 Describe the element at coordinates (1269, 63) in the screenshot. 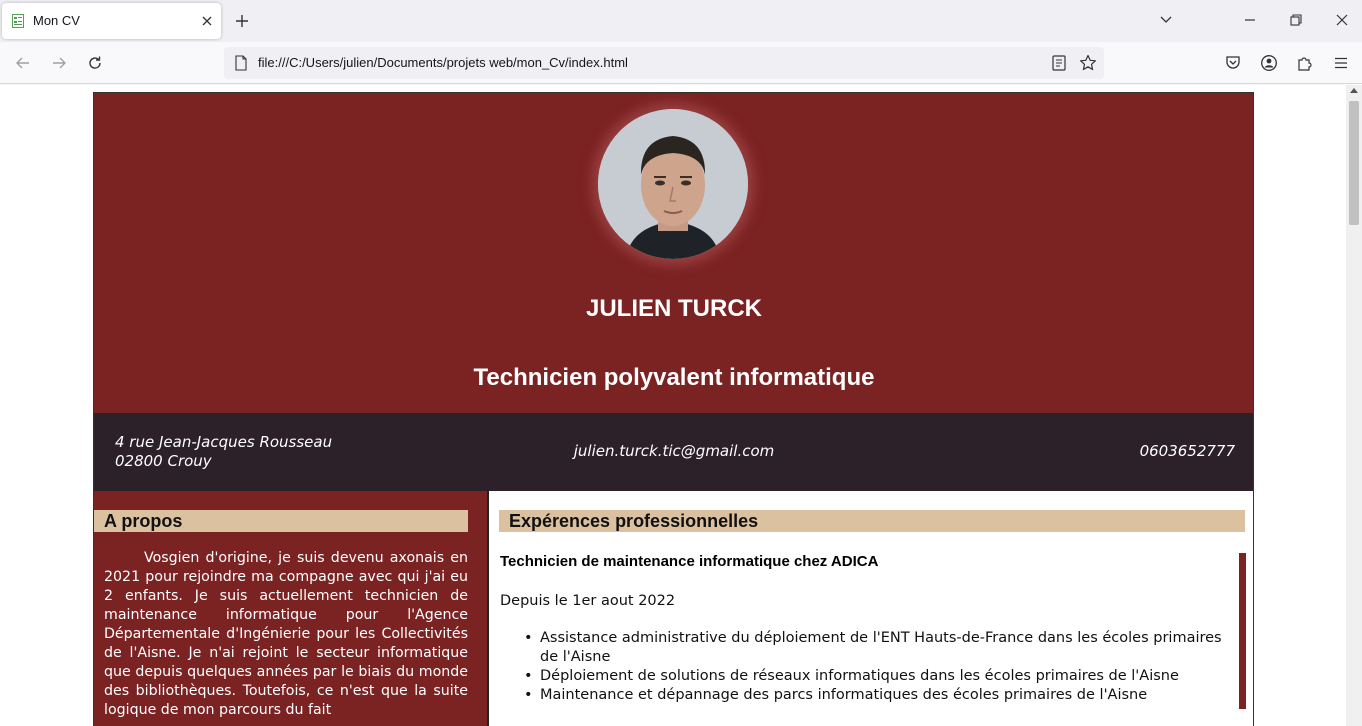

I see `account-icon` at that location.